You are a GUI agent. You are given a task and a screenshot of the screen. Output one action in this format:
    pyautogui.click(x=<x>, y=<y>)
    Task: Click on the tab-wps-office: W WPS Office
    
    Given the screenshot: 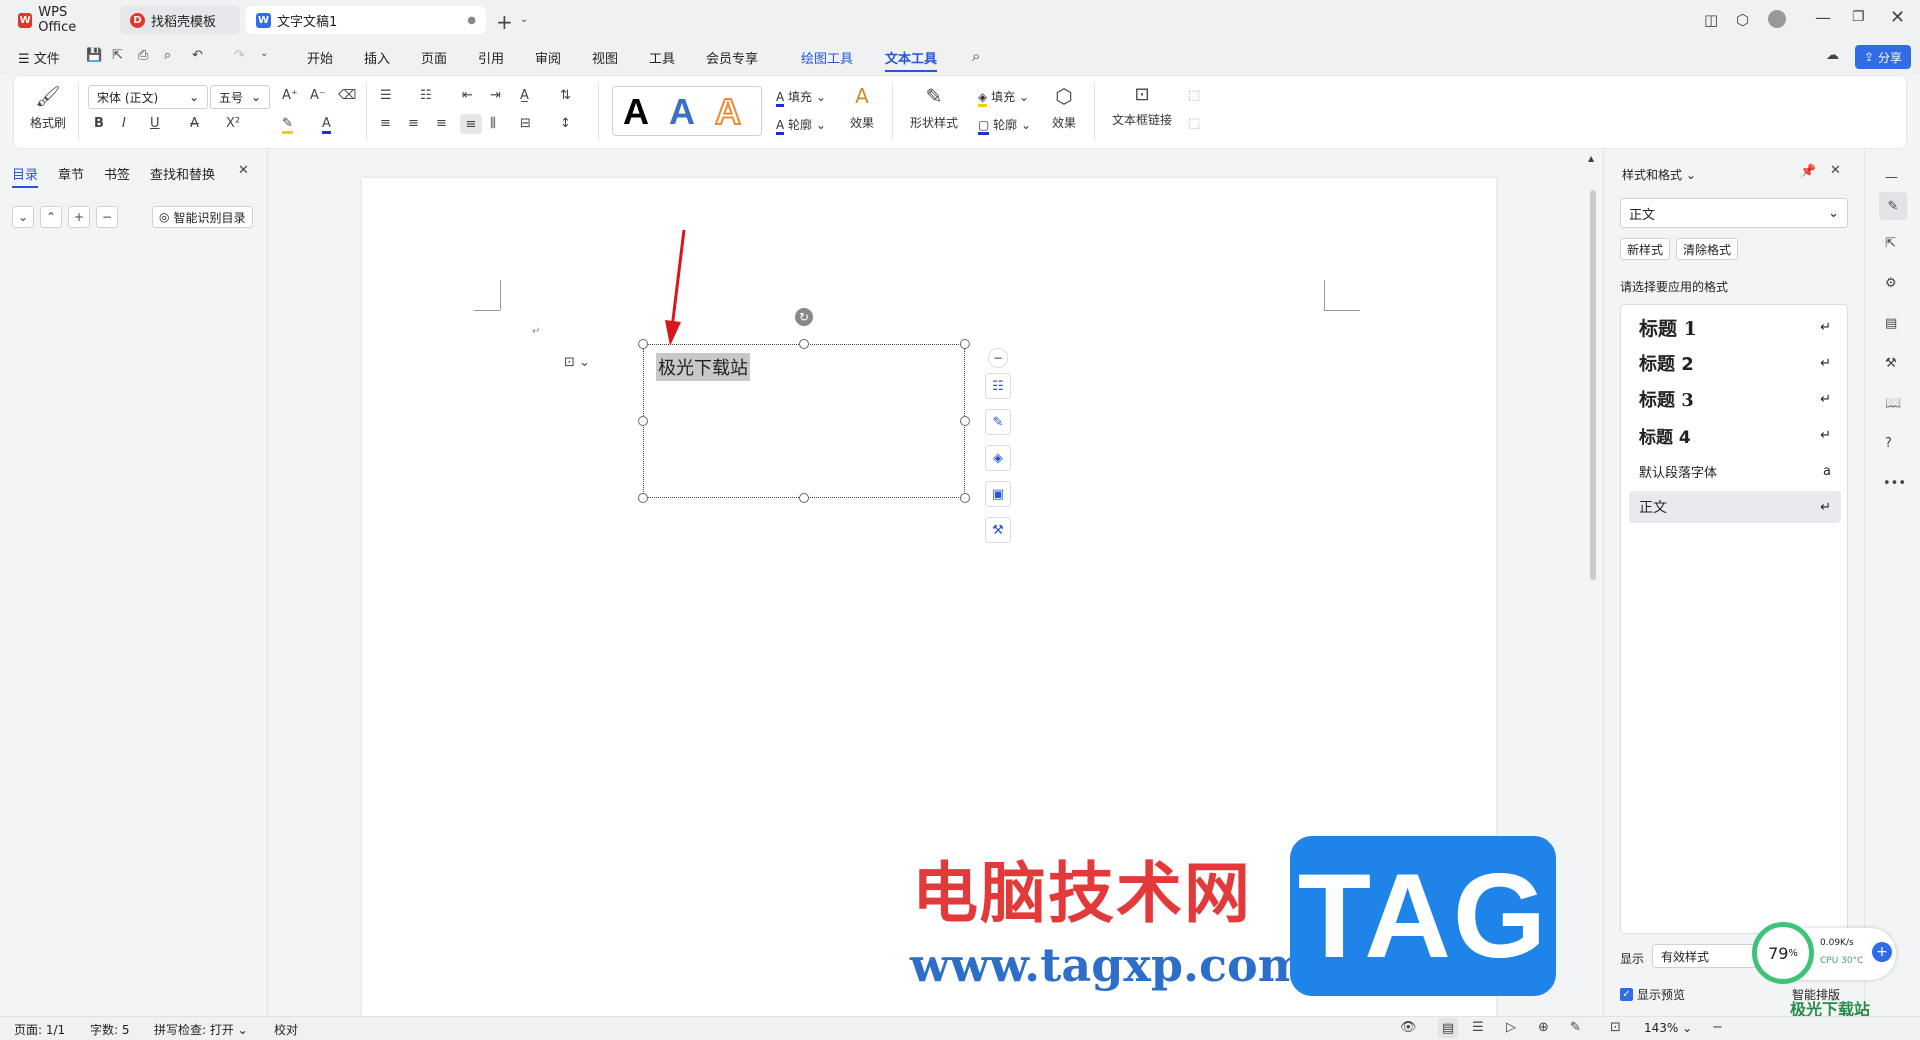 What is the action you would take?
    pyautogui.click(x=62, y=20)
    